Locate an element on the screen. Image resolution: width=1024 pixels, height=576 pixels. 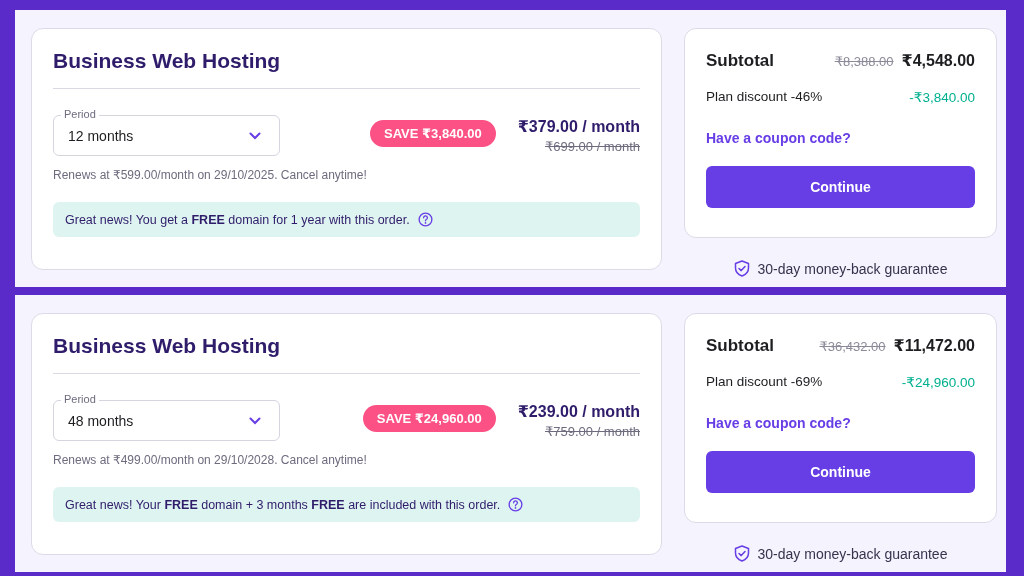
notice-text: Great news! You get a FREE domain for 1 year with this order. is located at coordinates (237, 219).